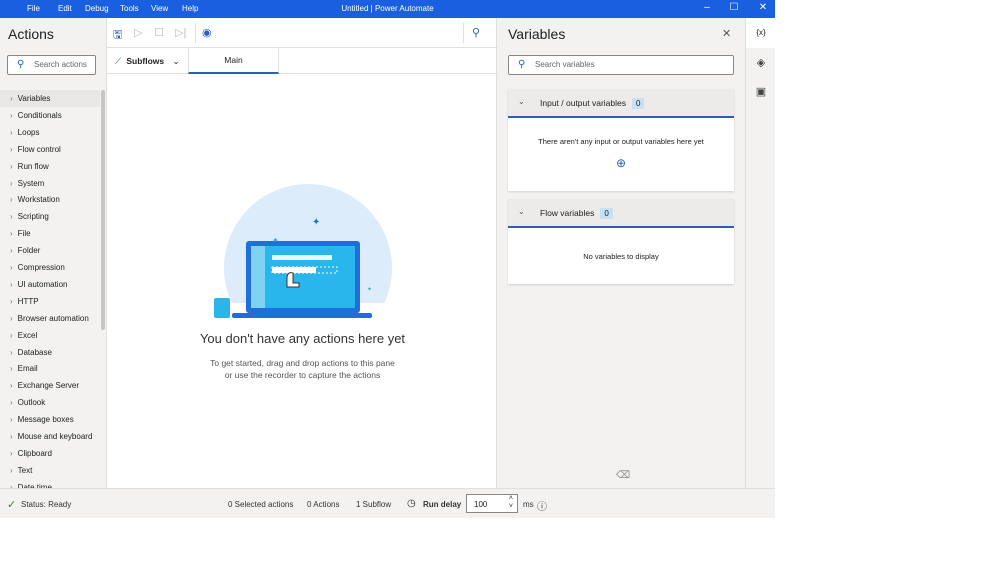  I want to click on action-category-scripting: › Scripting, so click(29, 216).